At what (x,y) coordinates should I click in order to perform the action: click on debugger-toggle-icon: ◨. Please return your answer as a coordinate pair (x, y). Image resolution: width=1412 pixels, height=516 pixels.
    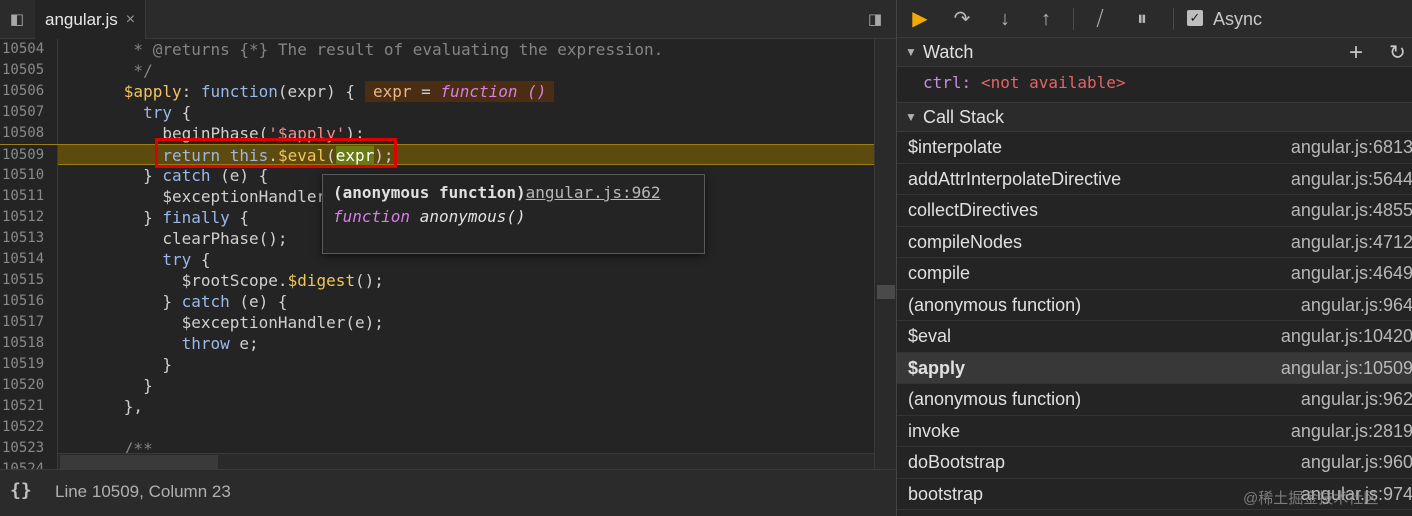
    Looking at the image, I should click on (875, 19).